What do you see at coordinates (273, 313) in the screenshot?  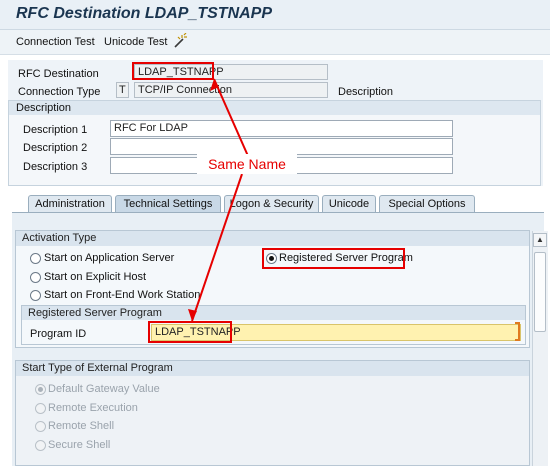 I see `registered-server-title: Registered Server Program` at bounding box center [273, 313].